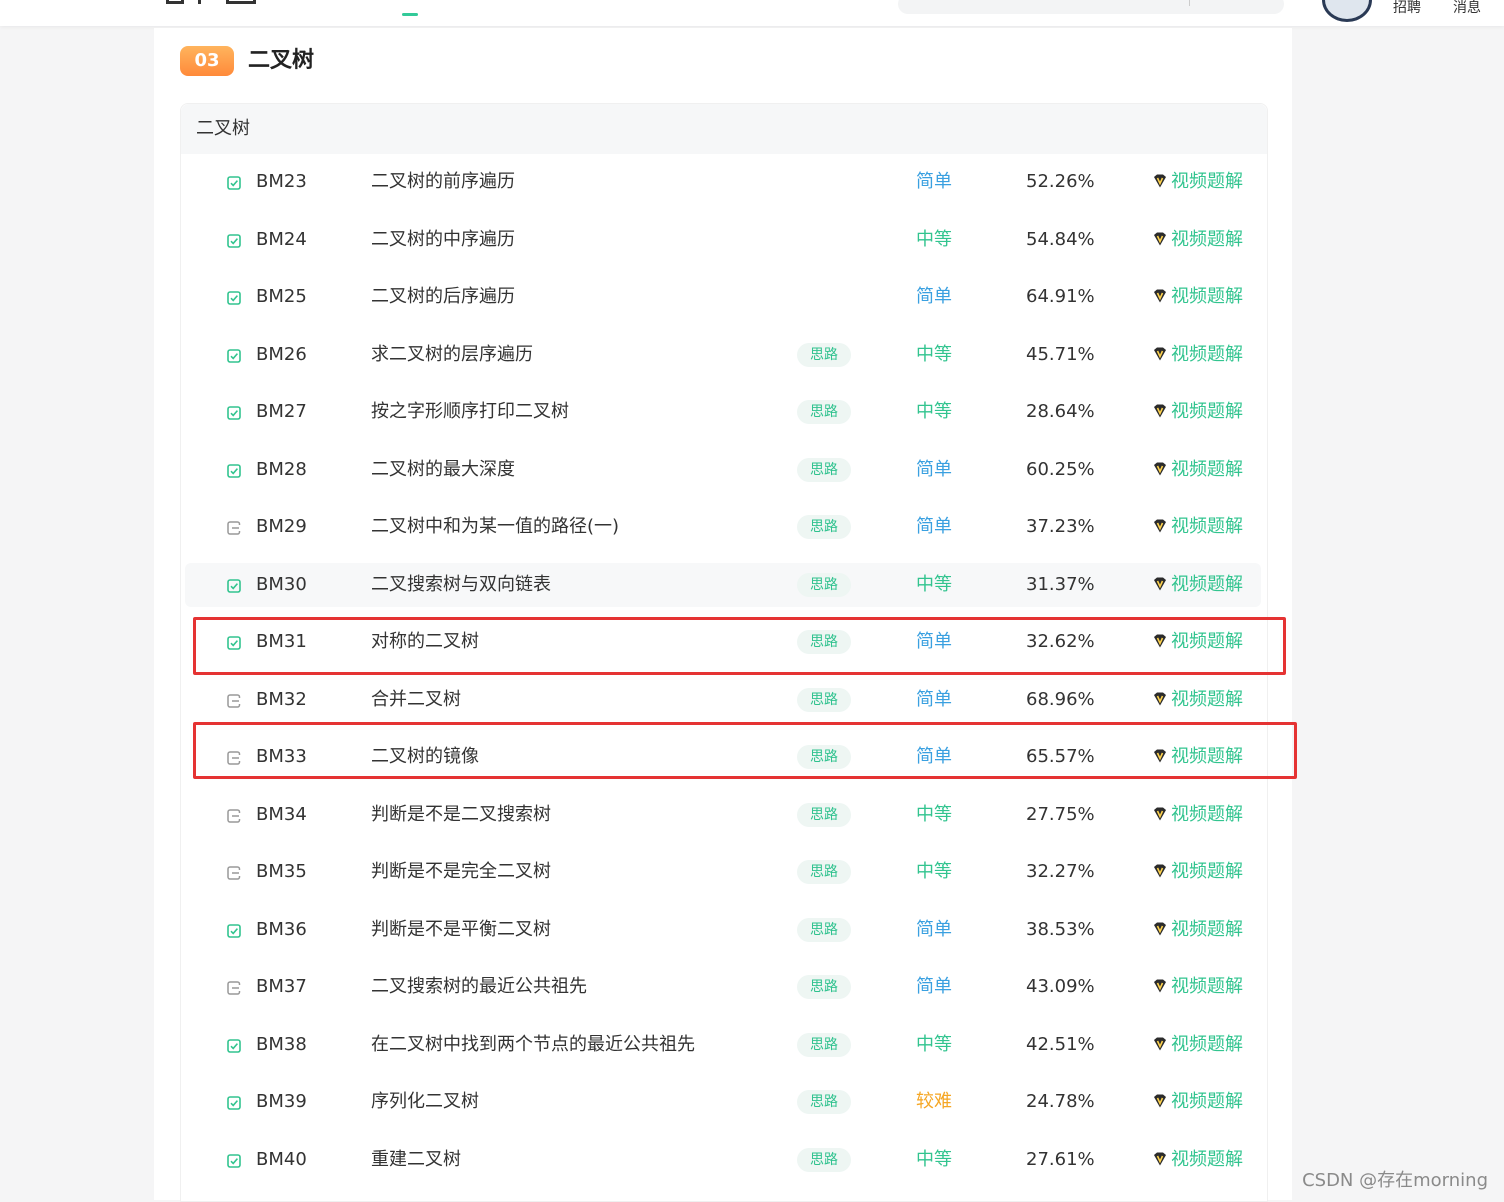 Image resolution: width=1504 pixels, height=1202 pixels. I want to click on problem-title-link: 二叉搜索树与双向链表, so click(461, 585).